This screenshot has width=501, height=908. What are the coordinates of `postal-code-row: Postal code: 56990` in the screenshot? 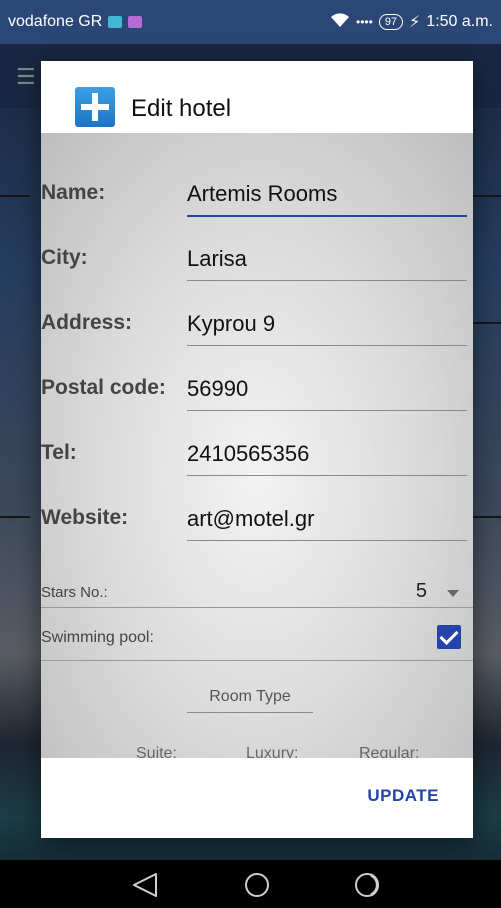 It's located at (257, 398).